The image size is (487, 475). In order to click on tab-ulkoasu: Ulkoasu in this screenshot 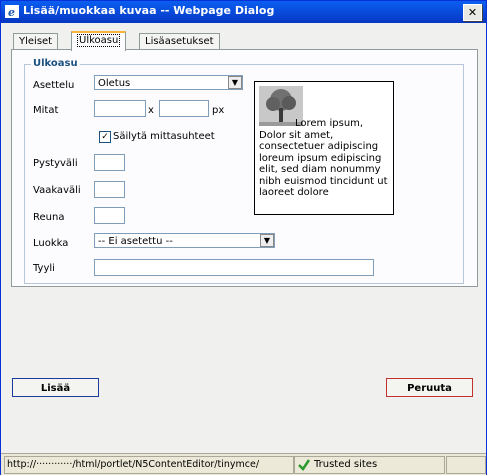, I will do `click(99, 41)`.